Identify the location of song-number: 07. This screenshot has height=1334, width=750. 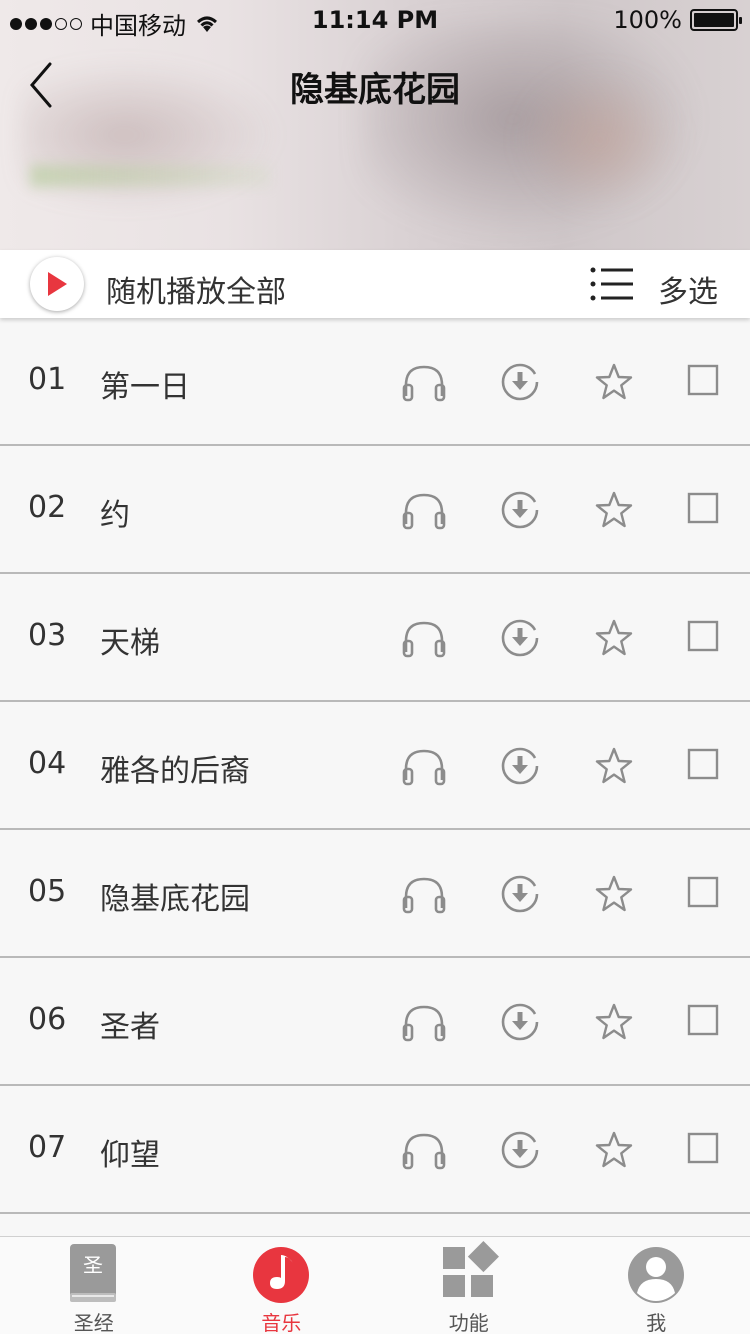
(47, 1147).